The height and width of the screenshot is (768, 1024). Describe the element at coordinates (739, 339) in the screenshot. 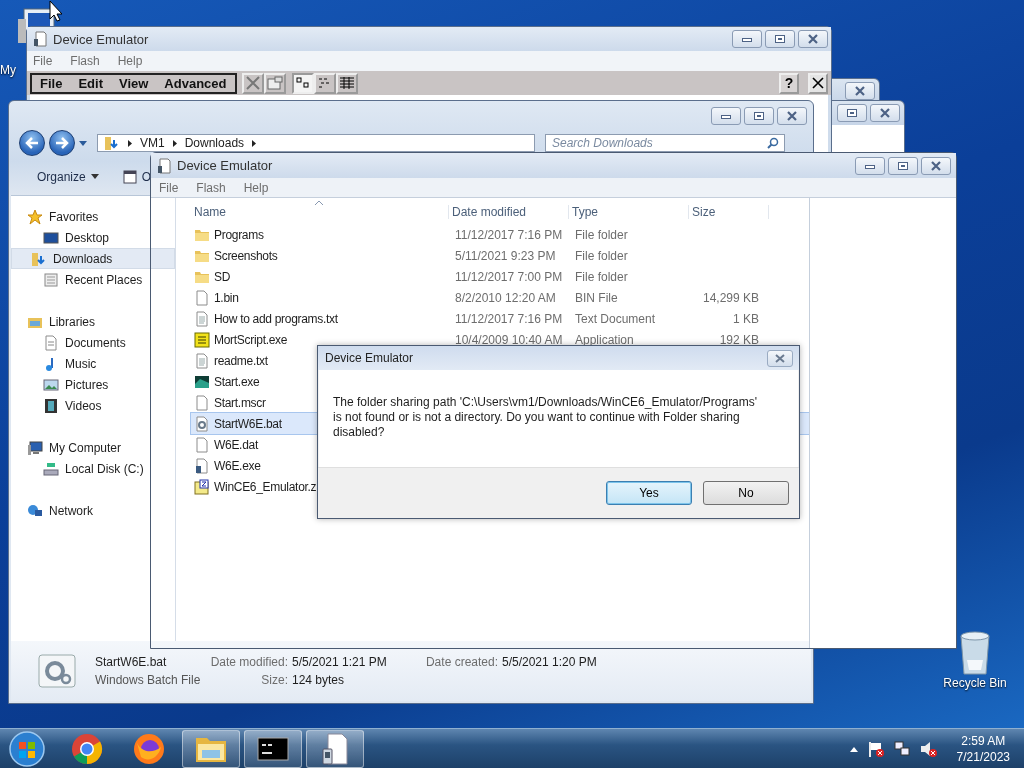

I see `size-cell-text: 192 KB` at that location.